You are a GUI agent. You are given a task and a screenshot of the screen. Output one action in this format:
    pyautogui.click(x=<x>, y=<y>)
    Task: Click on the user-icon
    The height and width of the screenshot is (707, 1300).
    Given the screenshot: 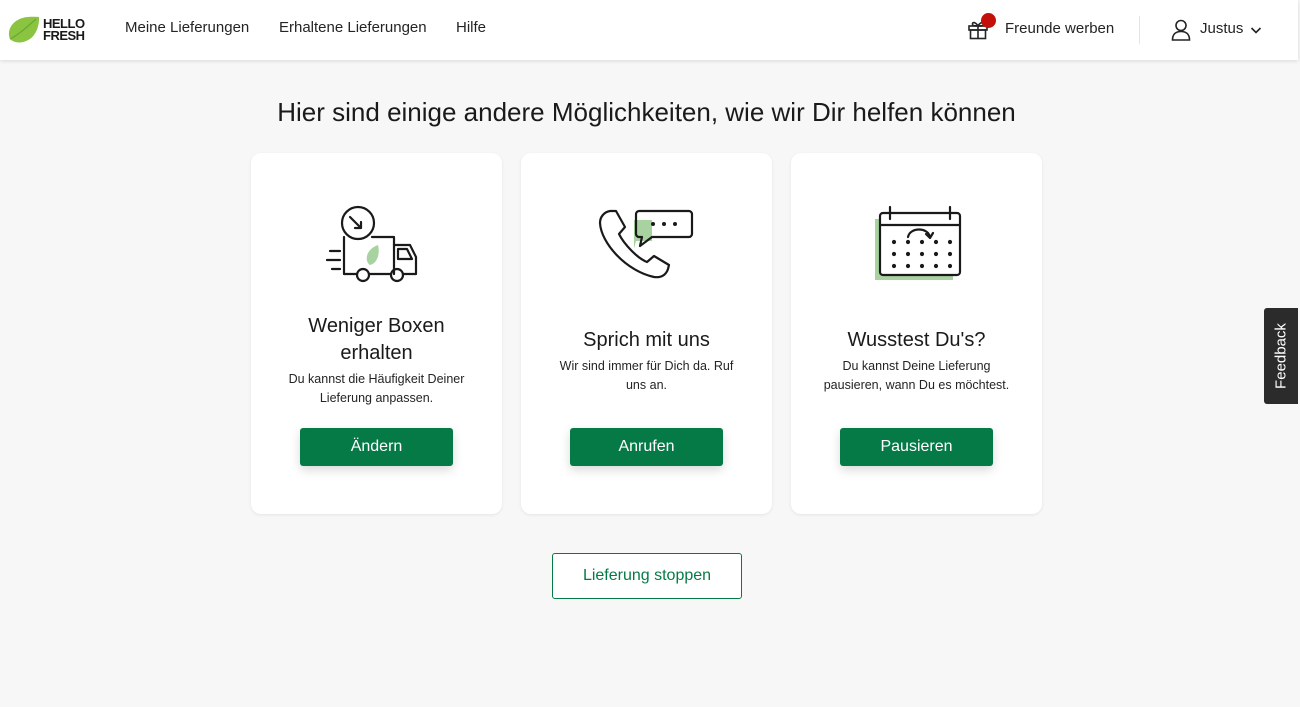 What is the action you would take?
    pyautogui.click(x=1181, y=30)
    